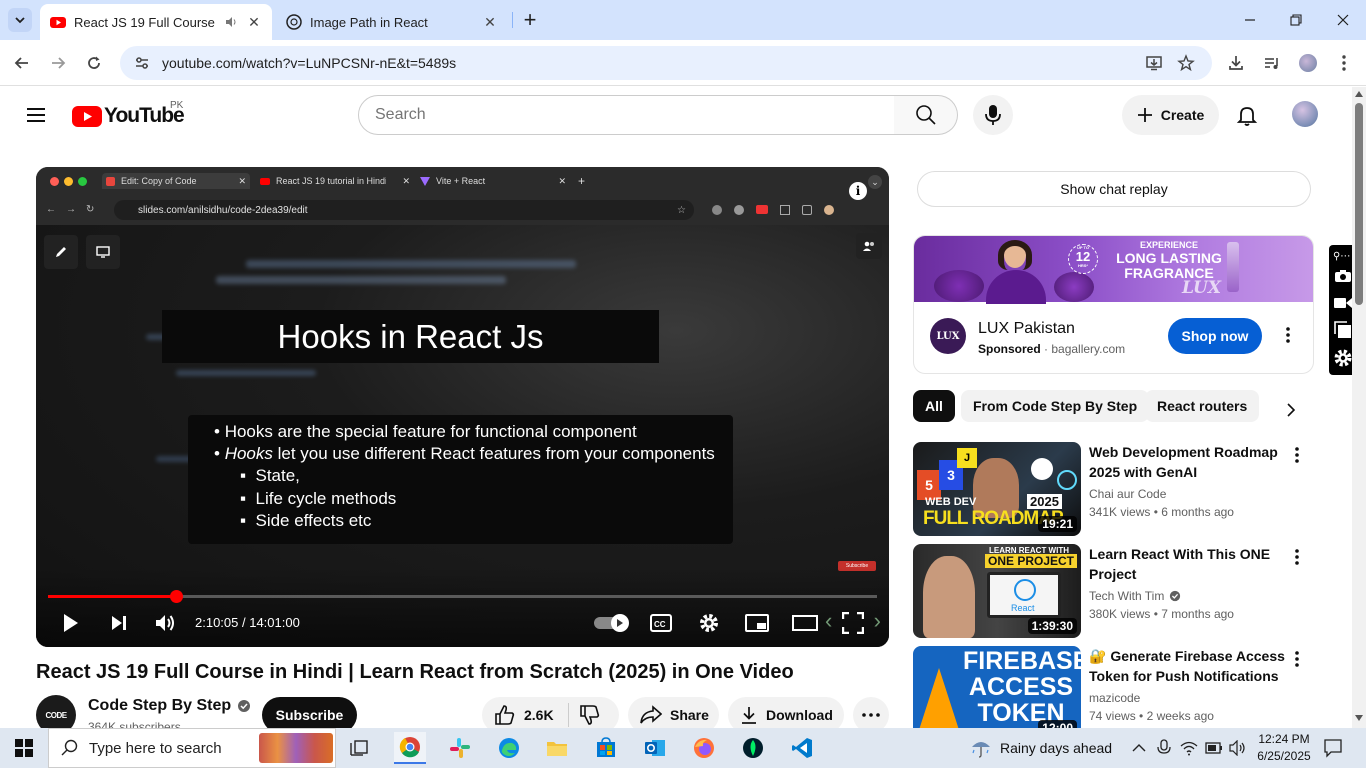  Describe the element at coordinates (1154, 63) in the screenshot. I see `install-app-icon` at that location.